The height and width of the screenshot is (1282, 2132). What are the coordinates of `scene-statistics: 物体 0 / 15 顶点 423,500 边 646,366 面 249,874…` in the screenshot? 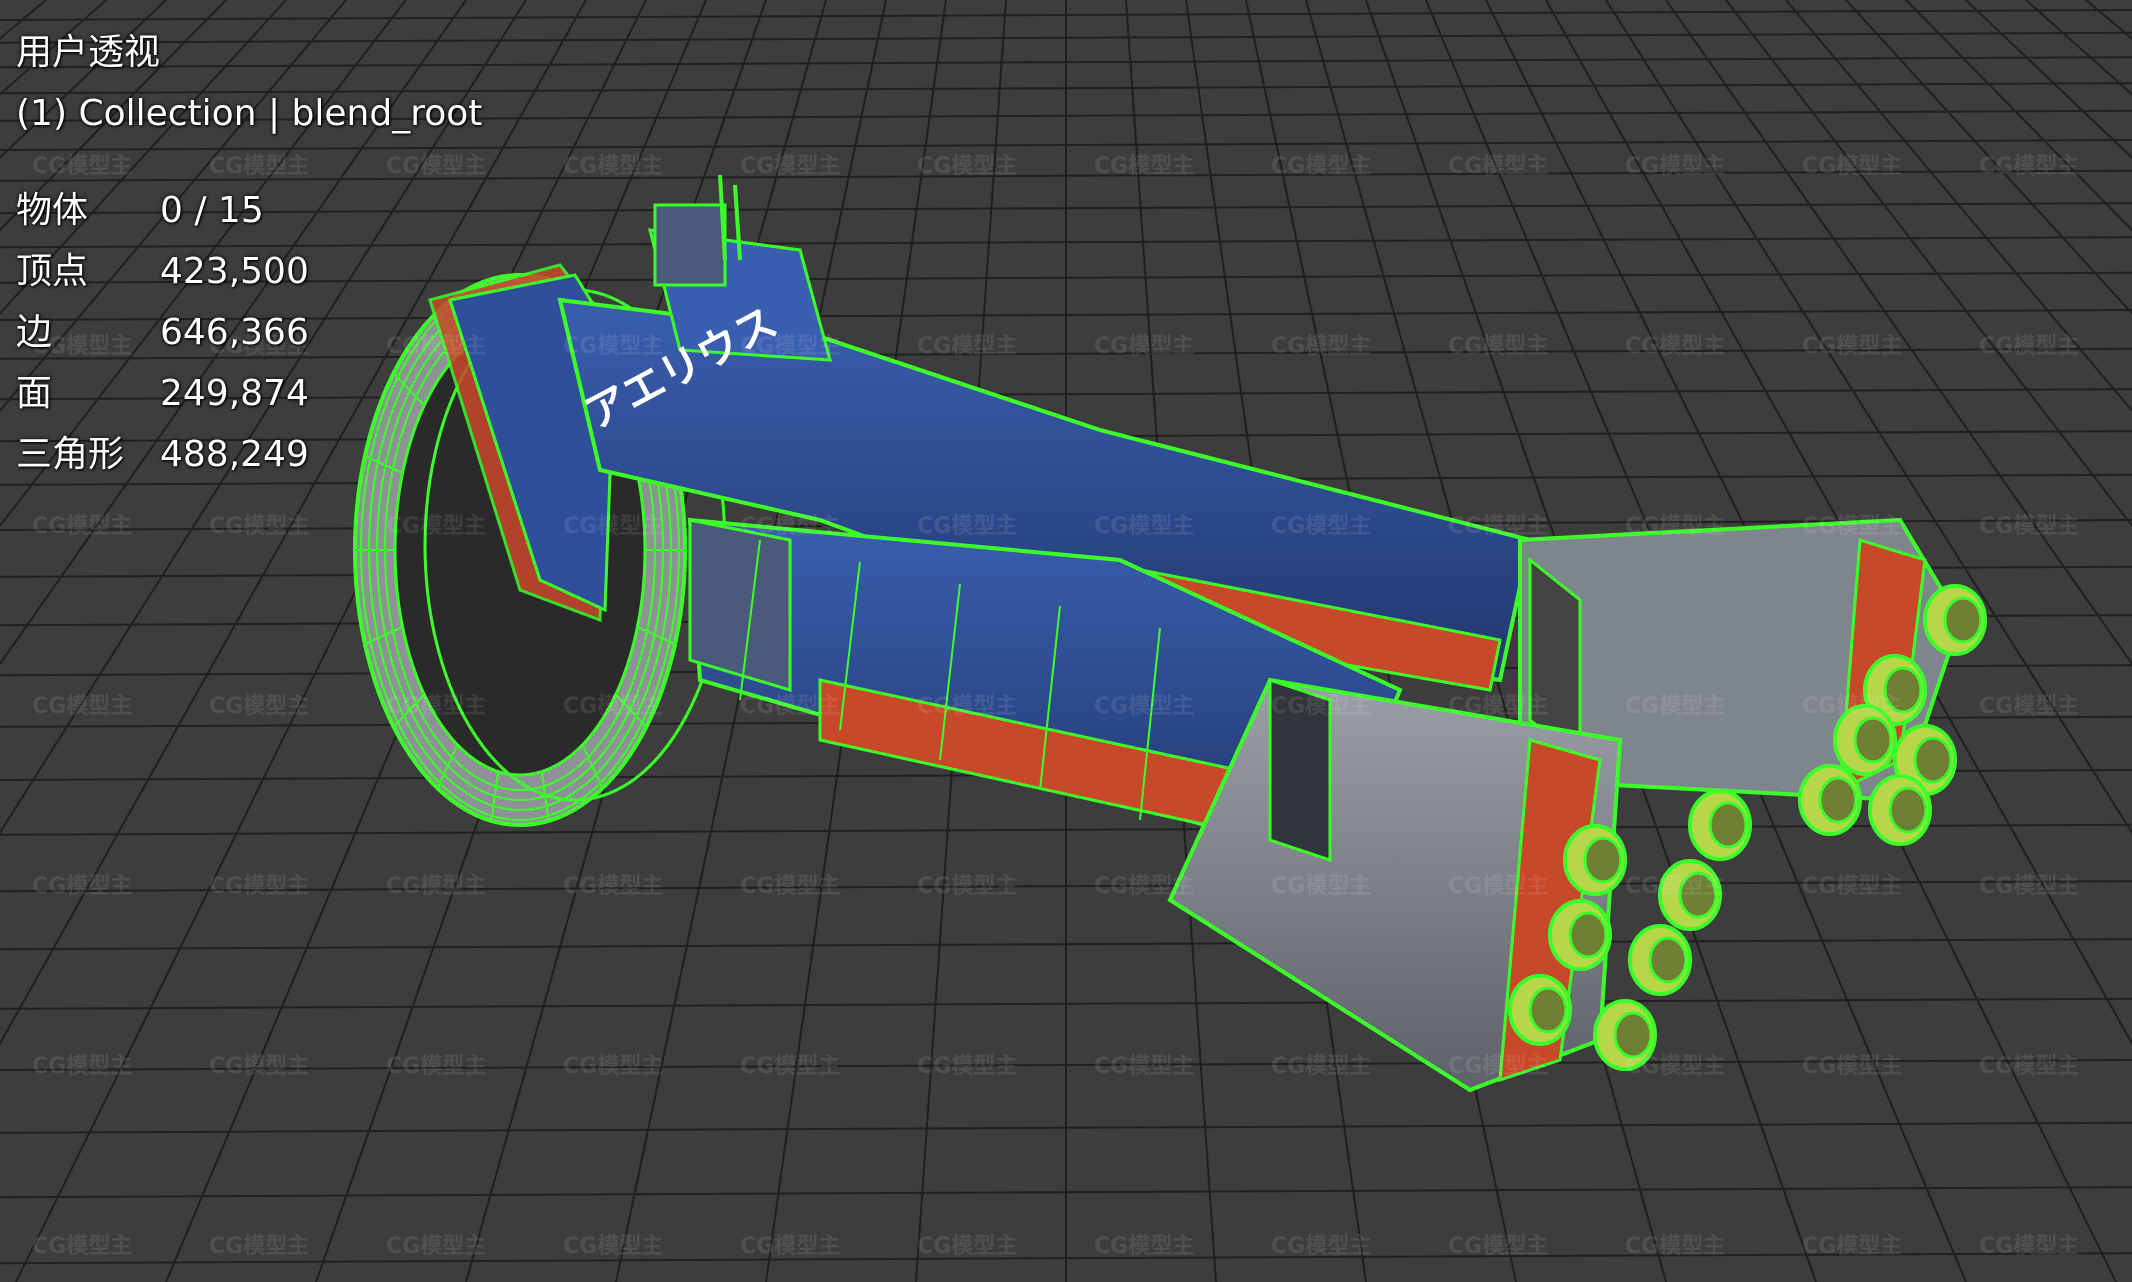 It's located at (249, 332).